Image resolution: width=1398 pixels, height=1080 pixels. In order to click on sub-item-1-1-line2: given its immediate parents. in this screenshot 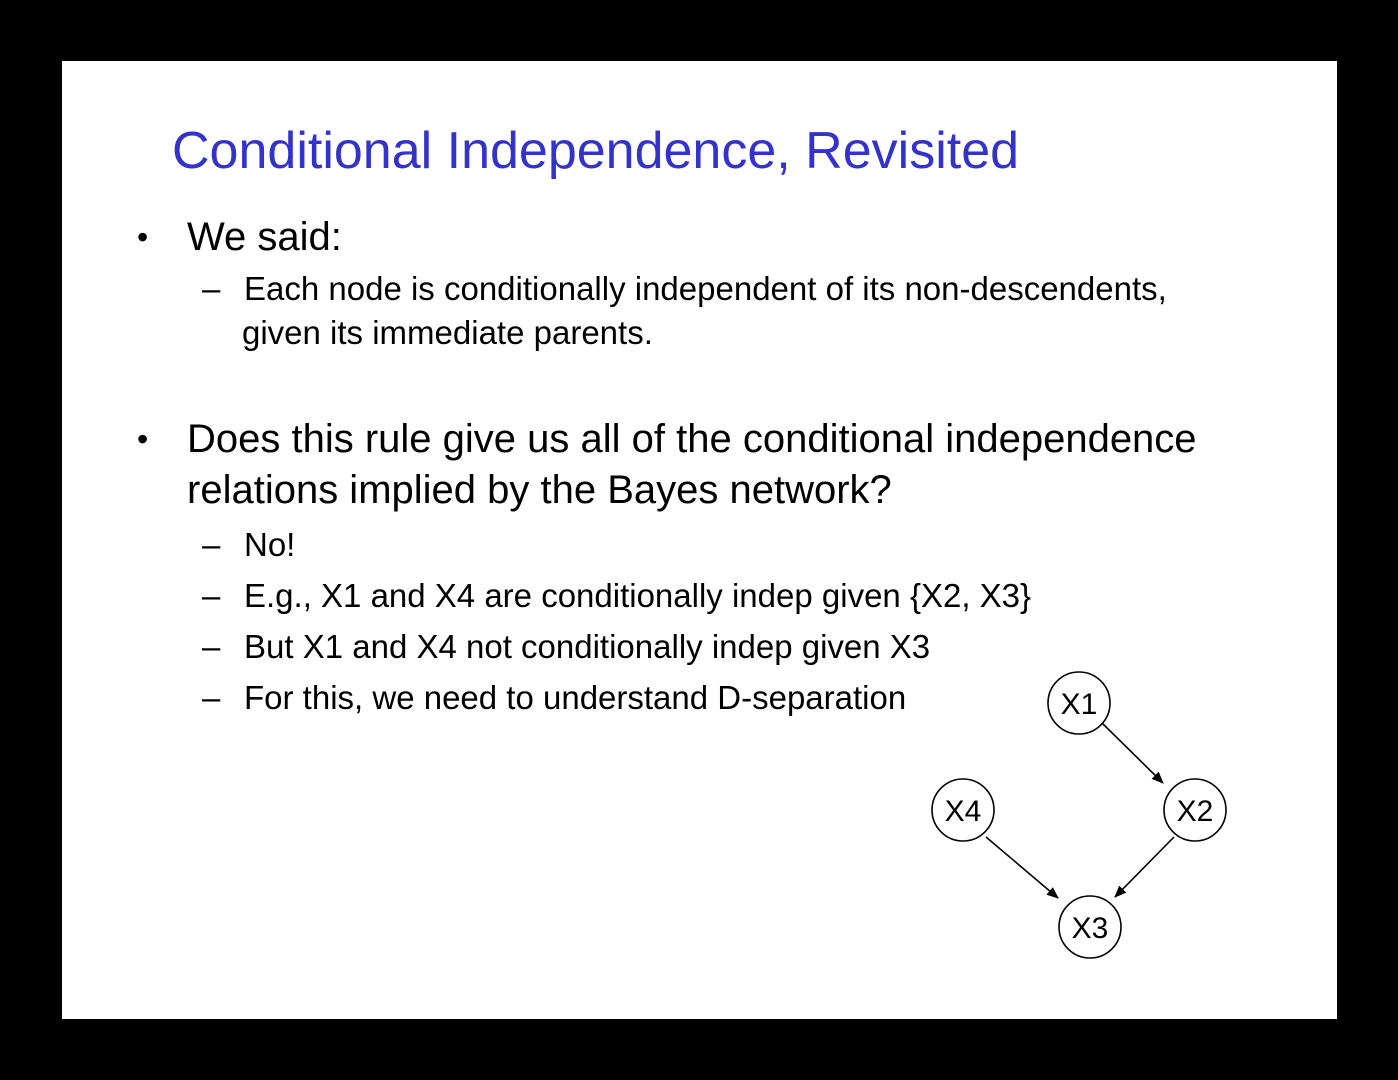, I will do `click(447, 332)`.